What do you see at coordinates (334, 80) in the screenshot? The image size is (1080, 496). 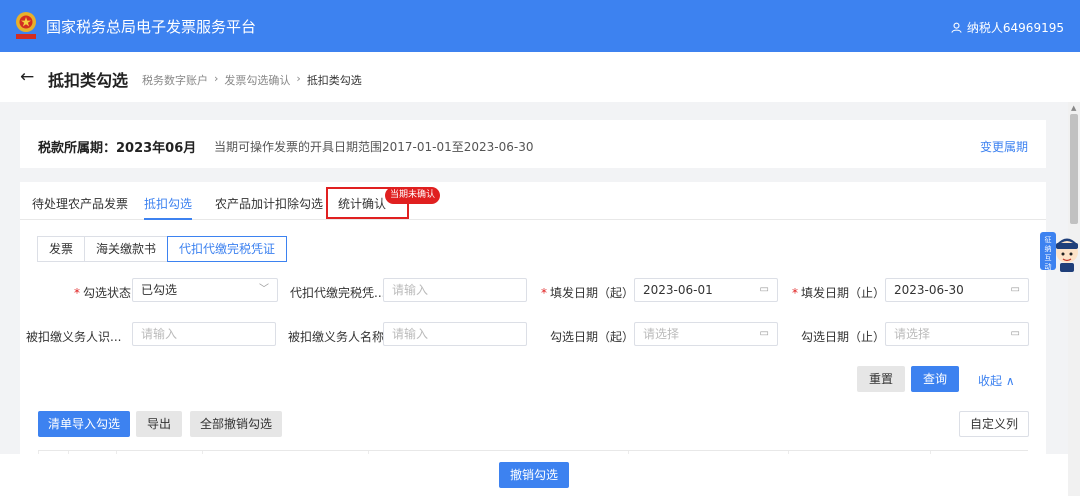 I see `breadcrumb-current: 抵扣类勾选` at bounding box center [334, 80].